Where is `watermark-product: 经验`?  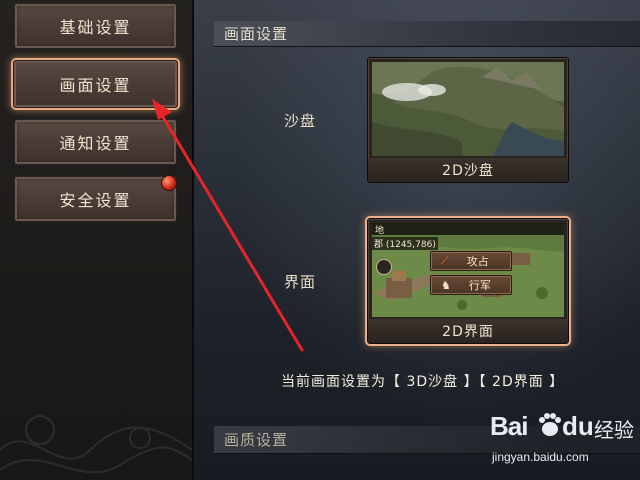 watermark-product: 经验 is located at coordinates (614, 430).